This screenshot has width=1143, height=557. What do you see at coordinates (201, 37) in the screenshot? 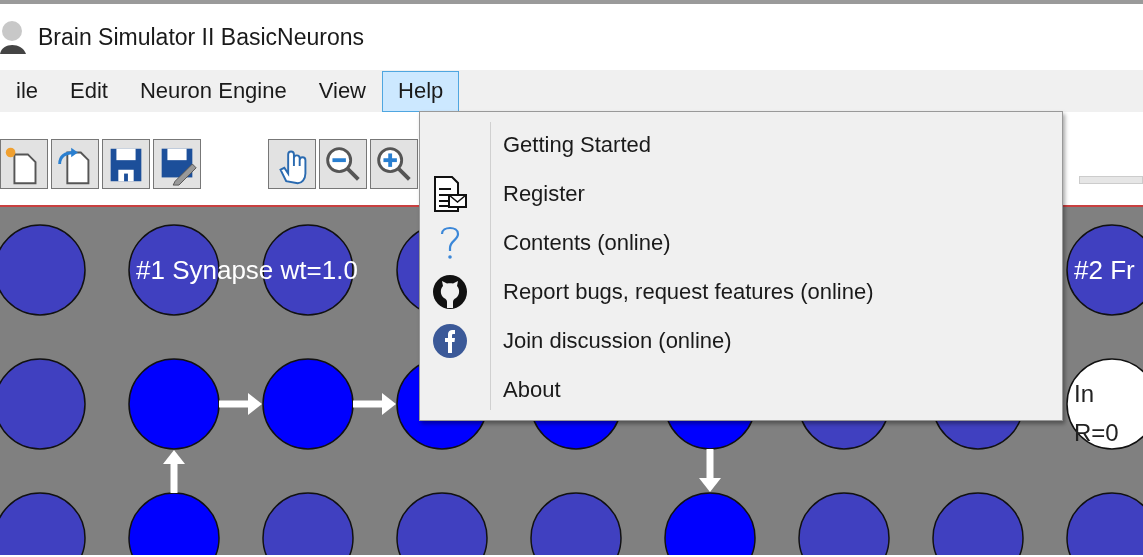
I see `window-title: Brain Simulator II BasicNeurons` at bounding box center [201, 37].